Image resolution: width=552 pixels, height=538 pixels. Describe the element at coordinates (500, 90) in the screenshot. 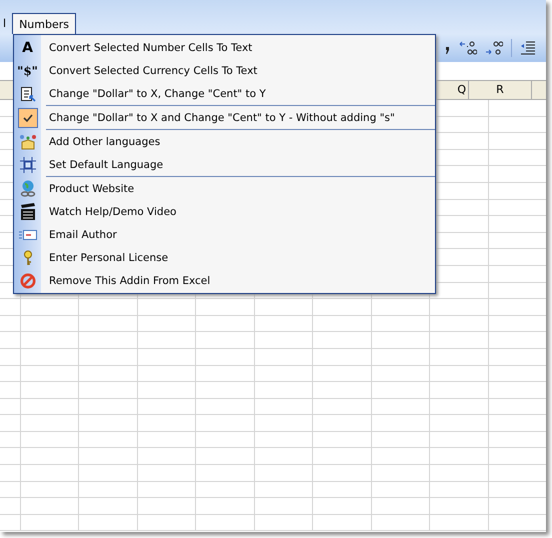

I see `column-header: R` at that location.